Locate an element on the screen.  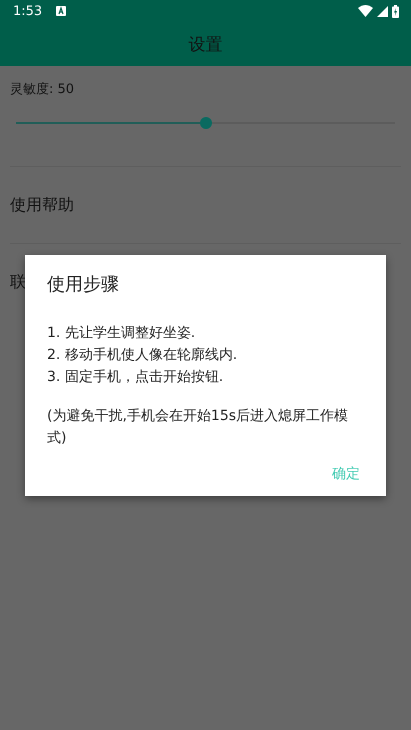
sensitivity-label: 灵敏度: 50 is located at coordinates (43, 90).